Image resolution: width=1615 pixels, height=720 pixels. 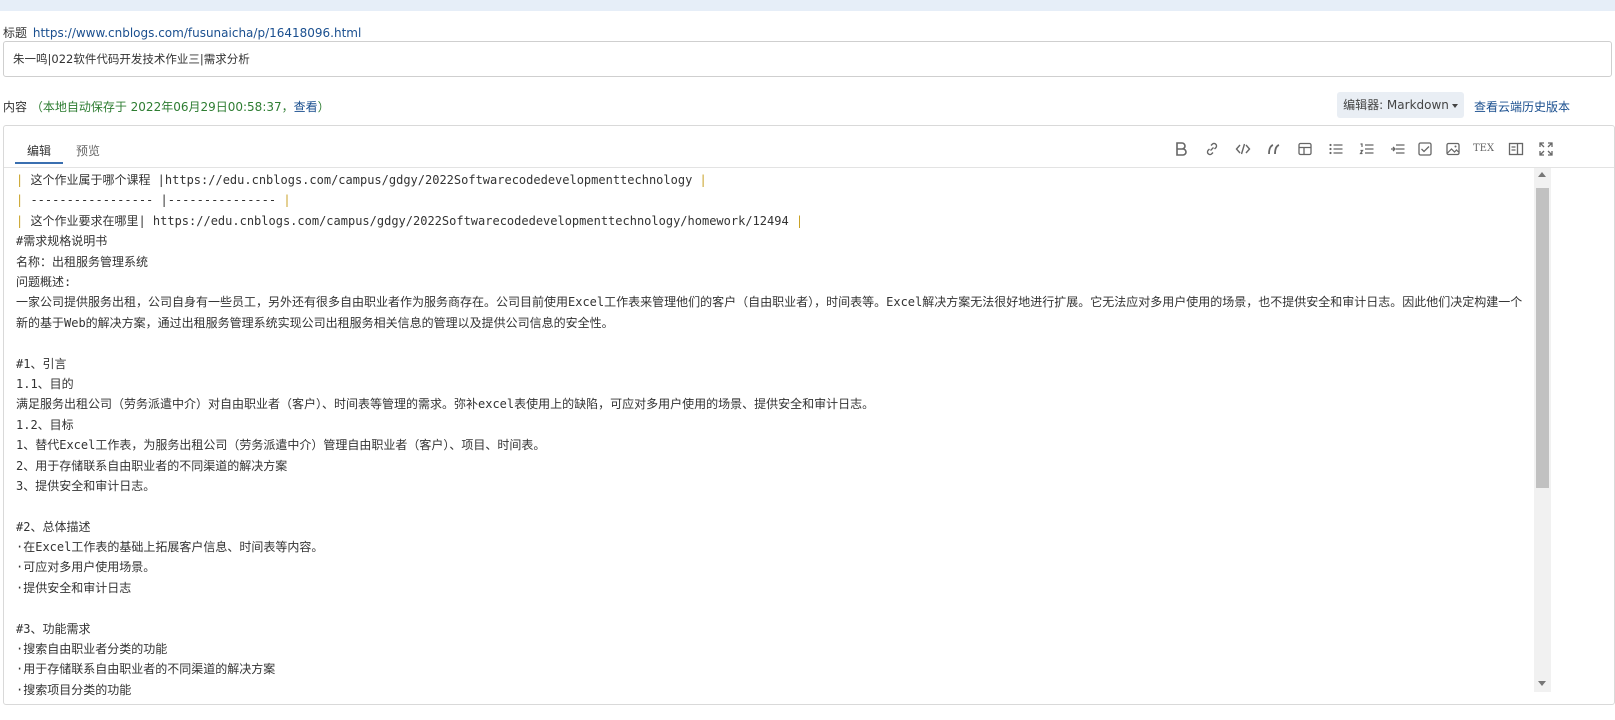 I want to click on editor-line-text: ·用于存储联系自由职业者的不同渠道的解决方案, so click(x=146, y=669).